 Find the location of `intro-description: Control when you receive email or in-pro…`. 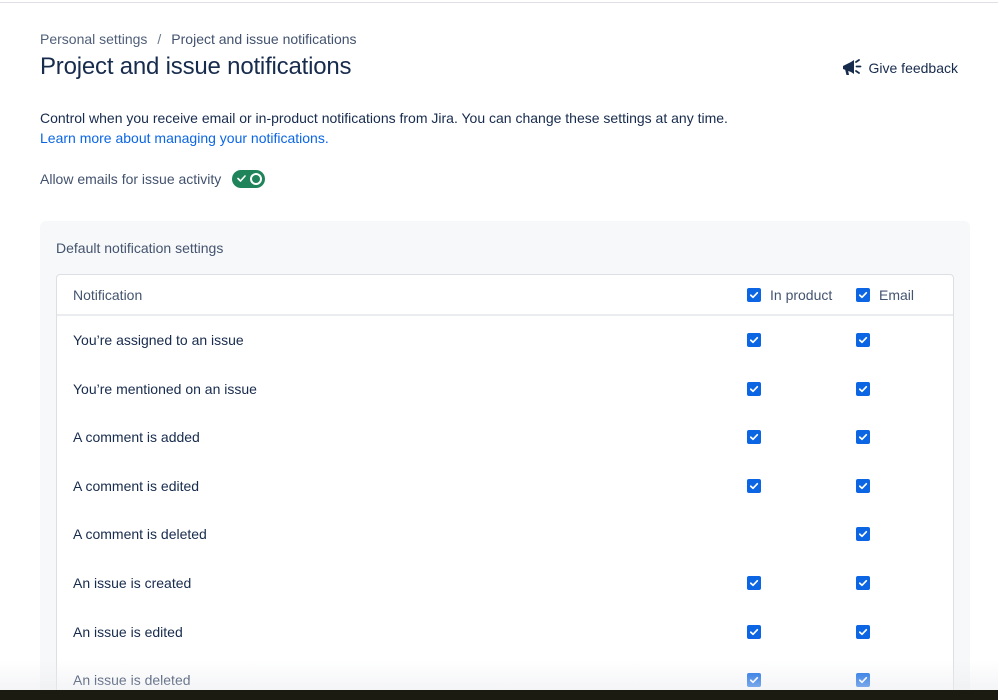

intro-description: Control when you receive email or in-pro… is located at coordinates (384, 118).